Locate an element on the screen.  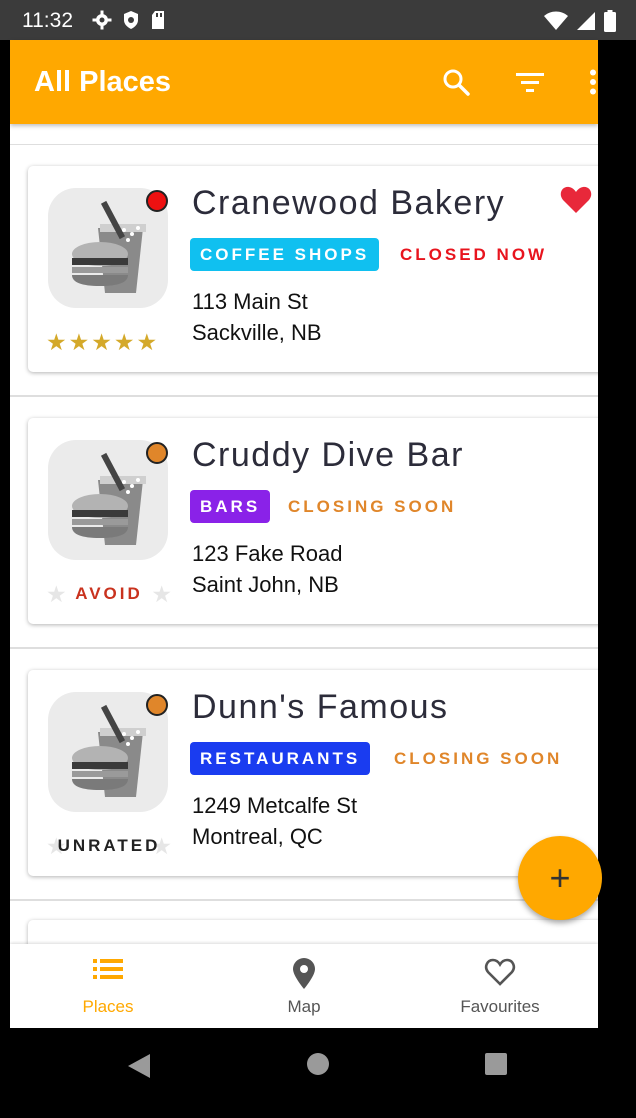
list-icon is located at coordinates (108, 969).